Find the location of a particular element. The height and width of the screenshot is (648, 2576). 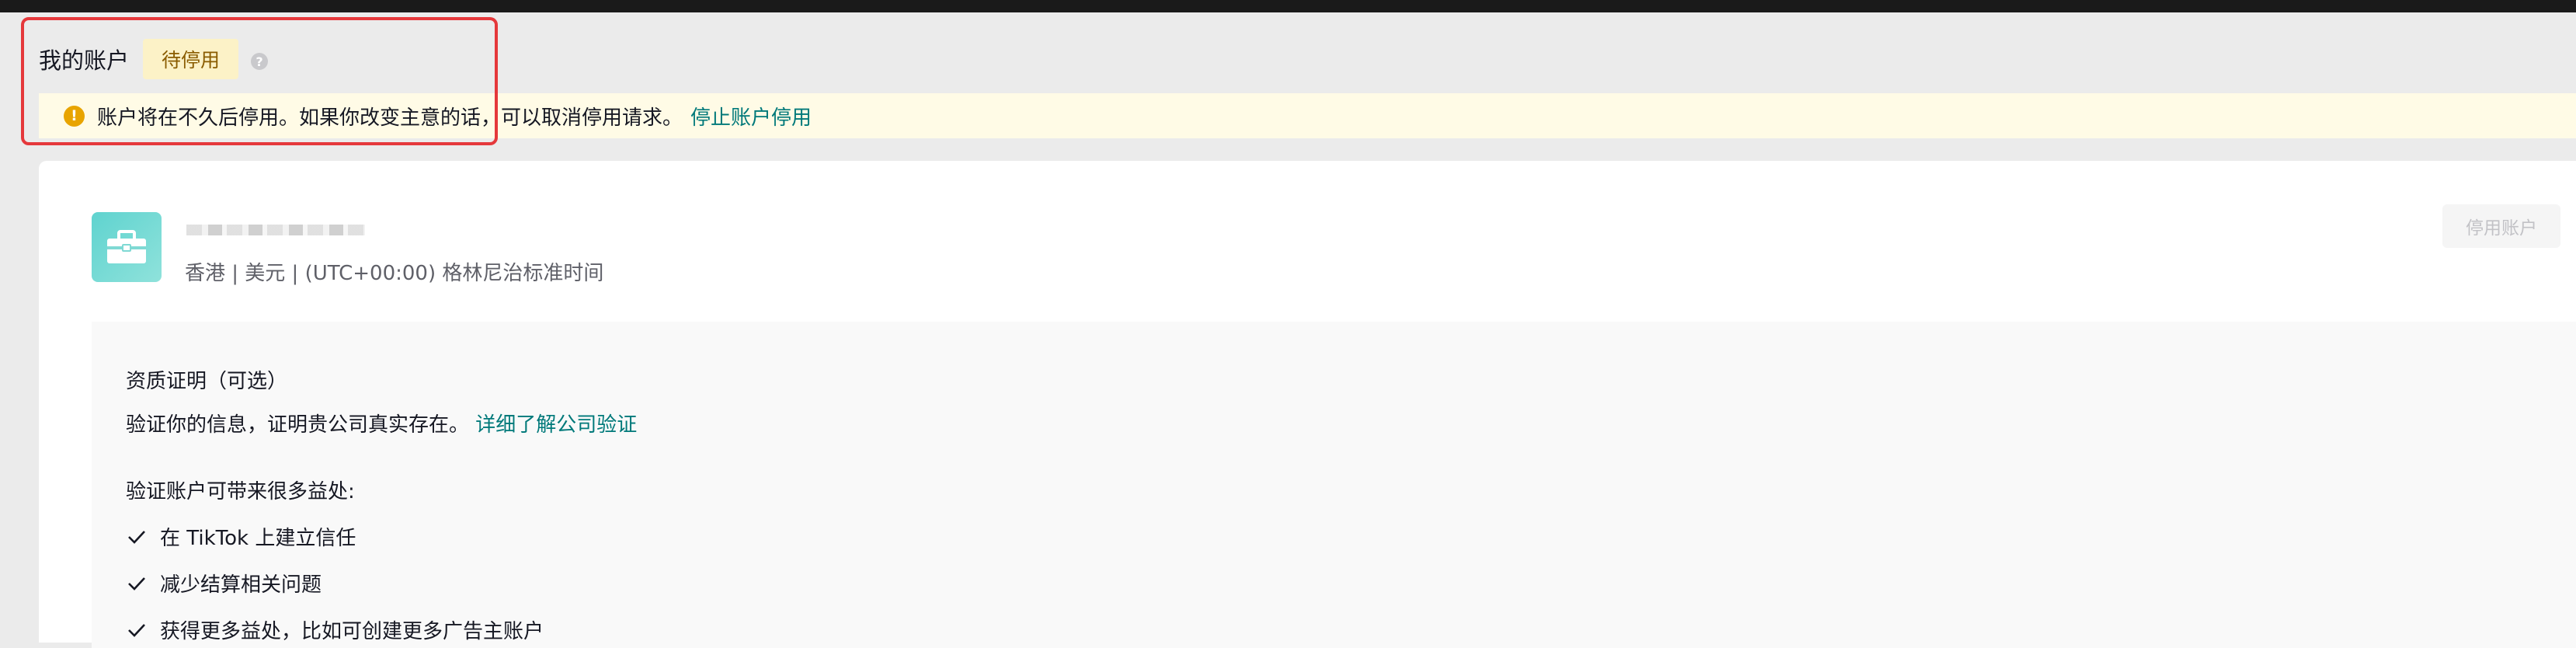

top-bar is located at coordinates (1288, 6).